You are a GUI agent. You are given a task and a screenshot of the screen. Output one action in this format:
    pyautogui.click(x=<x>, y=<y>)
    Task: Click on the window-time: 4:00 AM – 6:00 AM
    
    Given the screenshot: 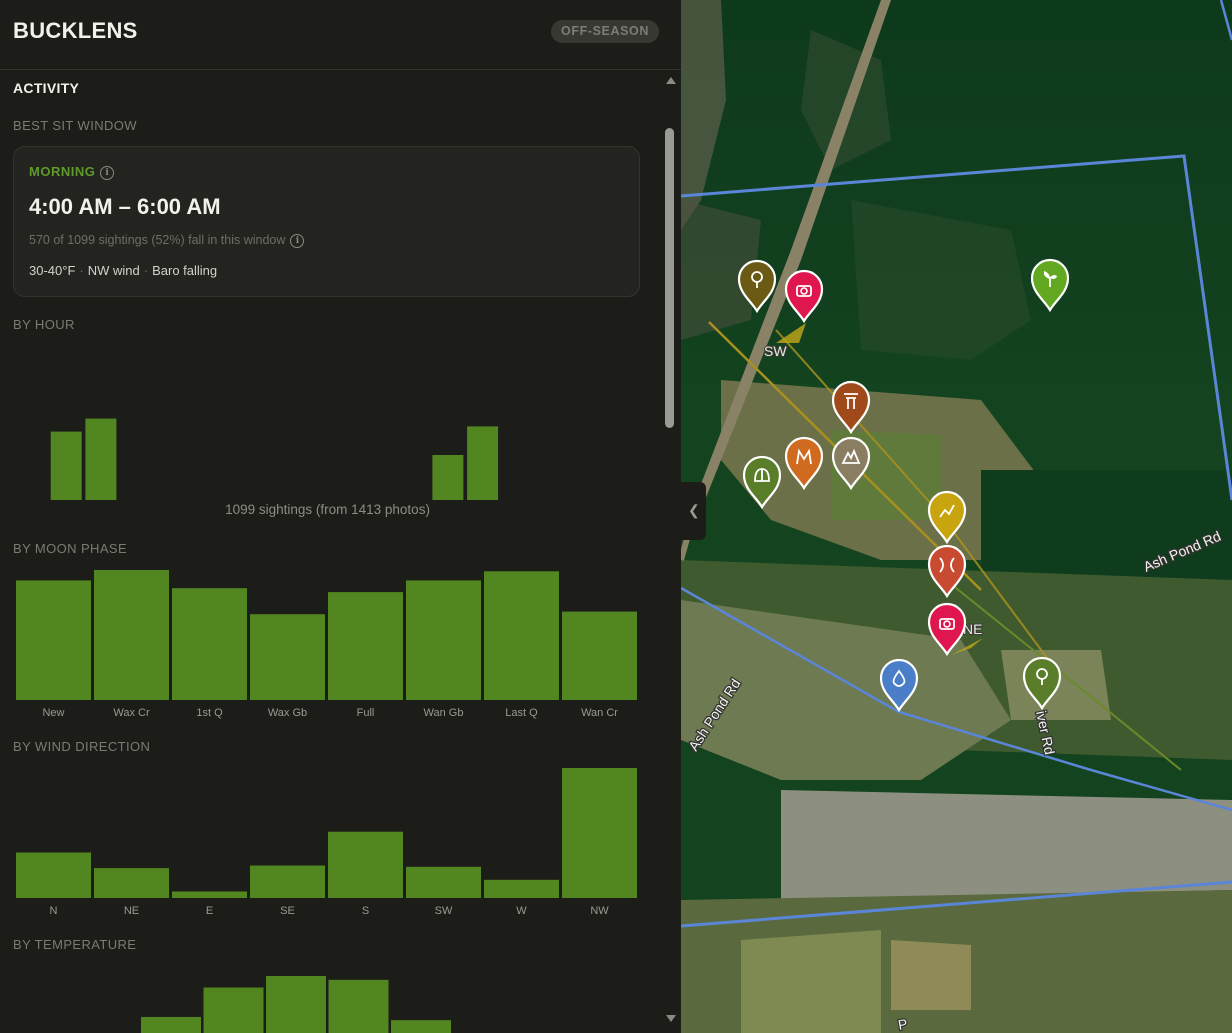 What is the action you would take?
    pyautogui.click(x=125, y=206)
    